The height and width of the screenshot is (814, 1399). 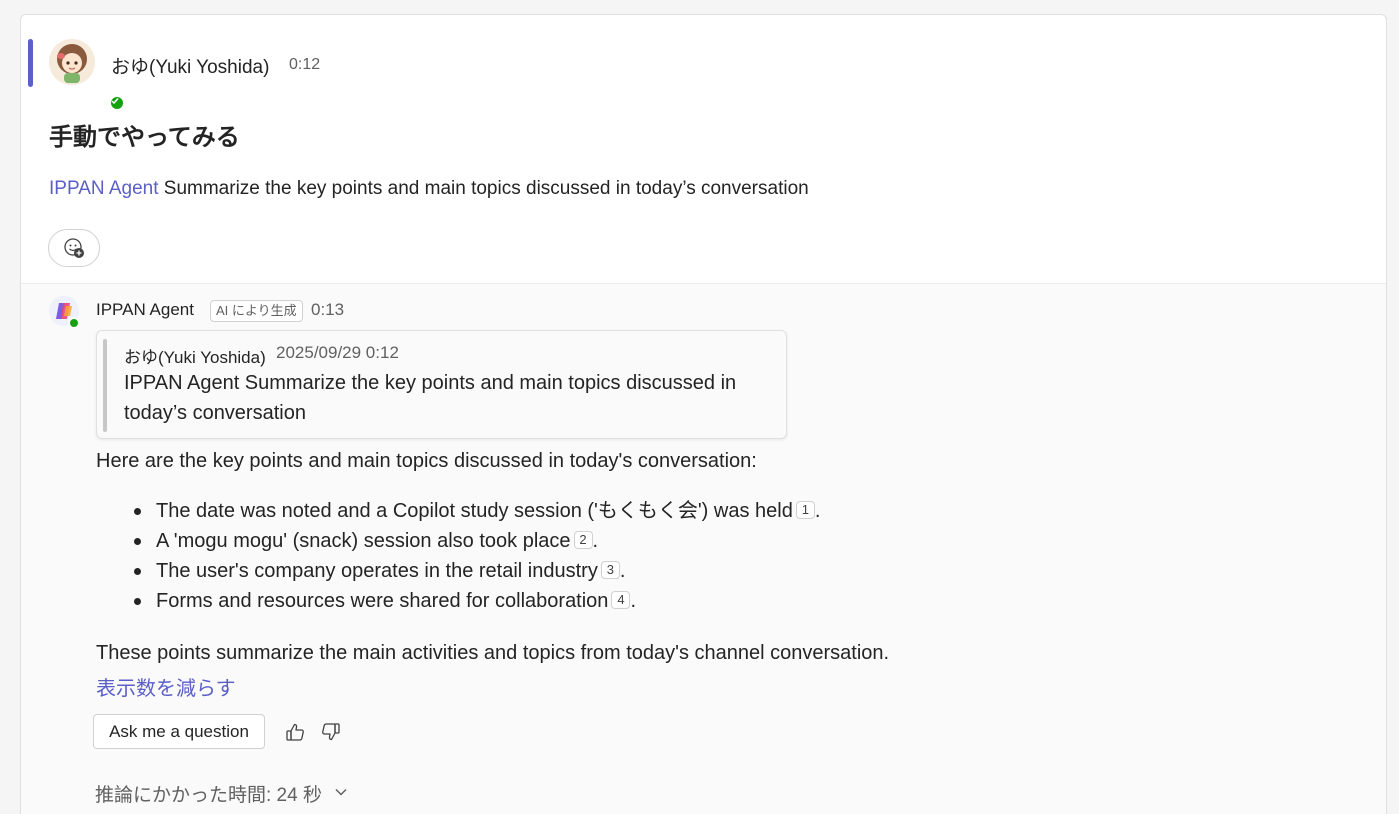 I want to click on quote-author: おゆ(Yuki Yoshida), so click(x=195, y=357).